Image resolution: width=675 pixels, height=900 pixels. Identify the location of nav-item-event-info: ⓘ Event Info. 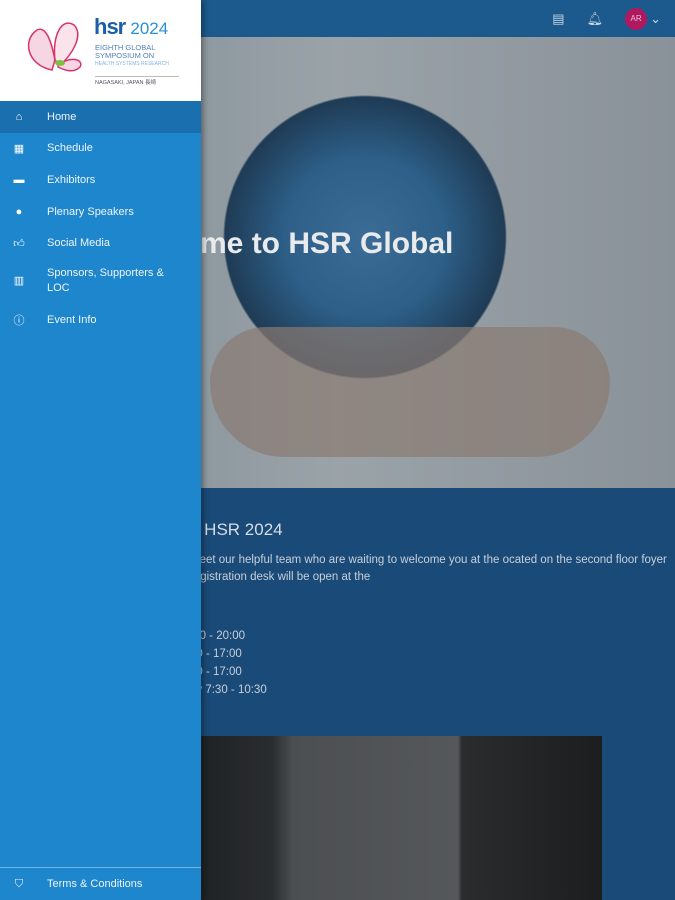
(100, 320).